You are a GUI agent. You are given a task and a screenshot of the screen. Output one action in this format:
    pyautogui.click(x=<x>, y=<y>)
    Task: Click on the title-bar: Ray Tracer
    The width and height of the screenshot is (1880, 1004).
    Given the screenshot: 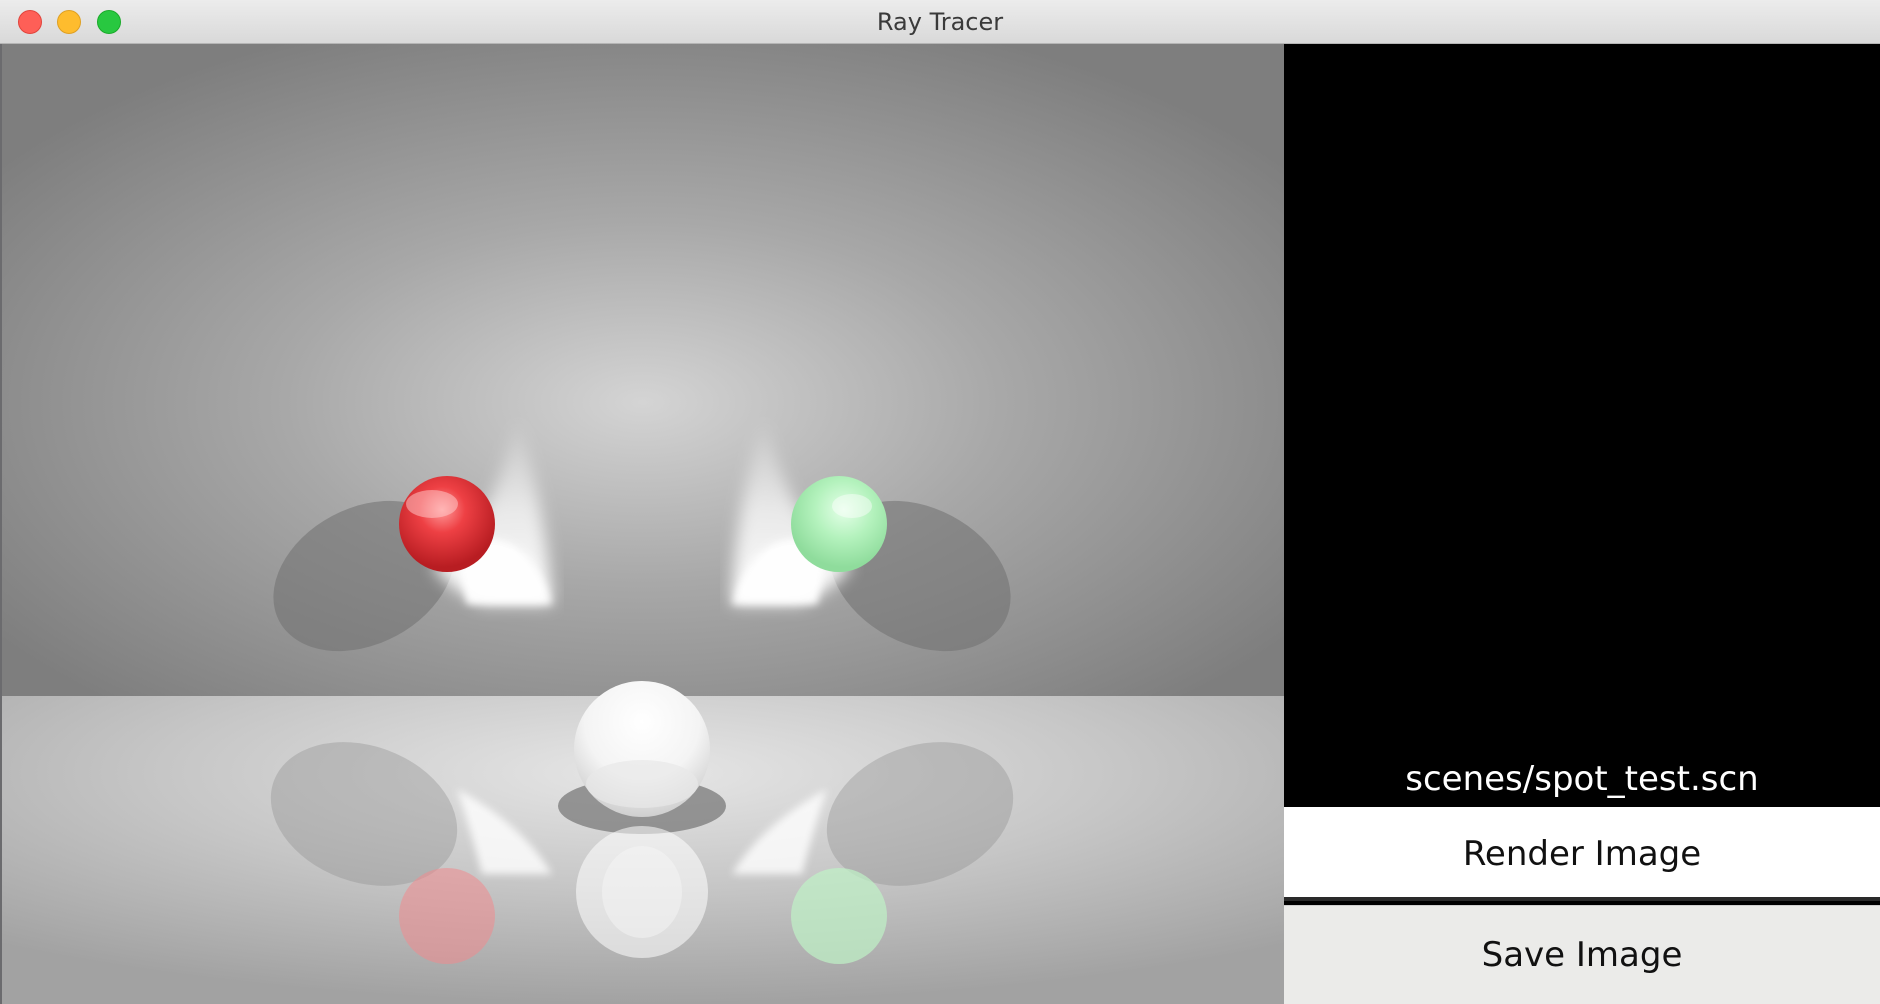 What is the action you would take?
    pyautogui.click(x=940, y=22)
    